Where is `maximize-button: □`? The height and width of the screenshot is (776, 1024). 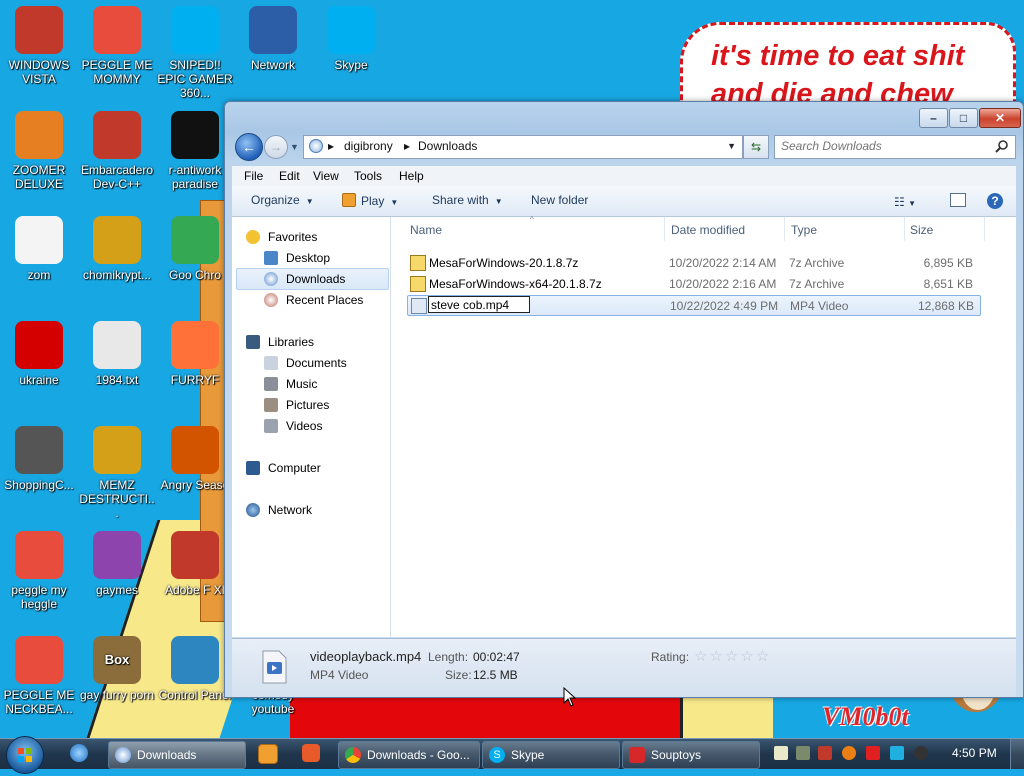 maximize-button: □ is located at coordinates (963, 118).